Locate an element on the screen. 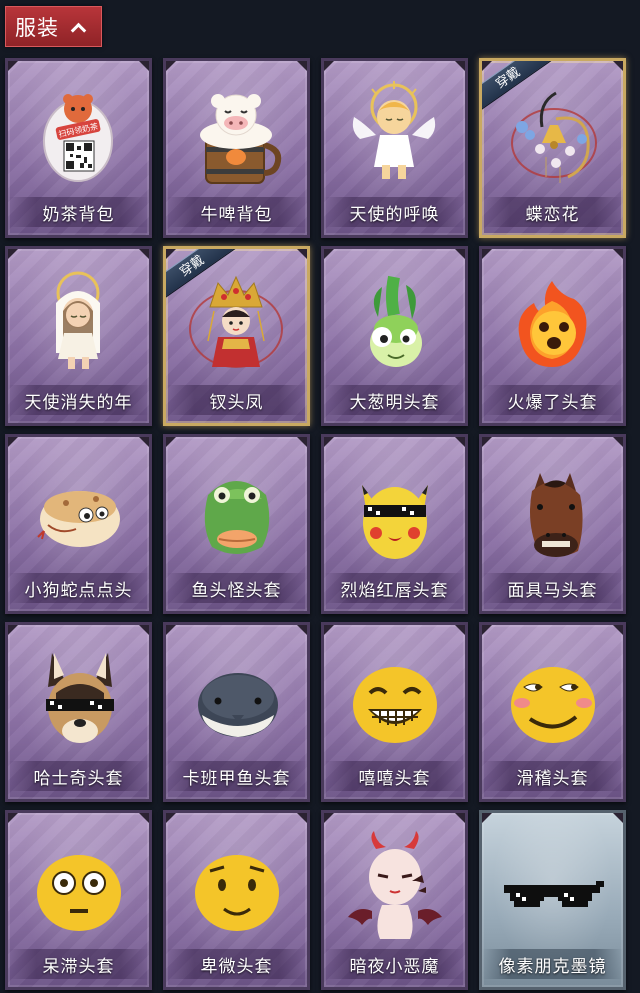 Image resolution: width=640 pixels, height=993 pixels. costume-card: 哈士奇头套 is located at coordinates (78, 712).